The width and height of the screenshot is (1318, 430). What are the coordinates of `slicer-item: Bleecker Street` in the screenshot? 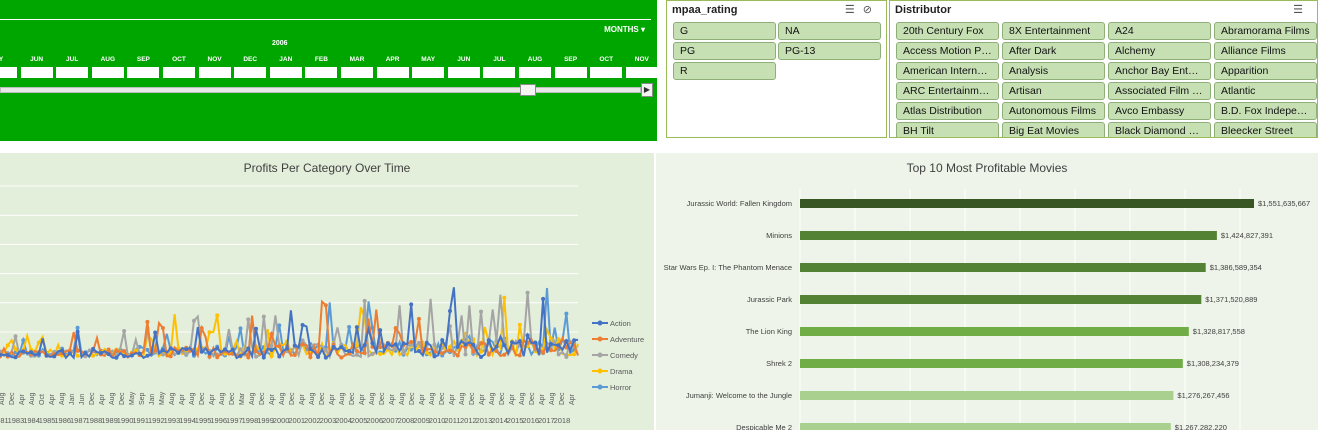 It's located at (1265, 129).